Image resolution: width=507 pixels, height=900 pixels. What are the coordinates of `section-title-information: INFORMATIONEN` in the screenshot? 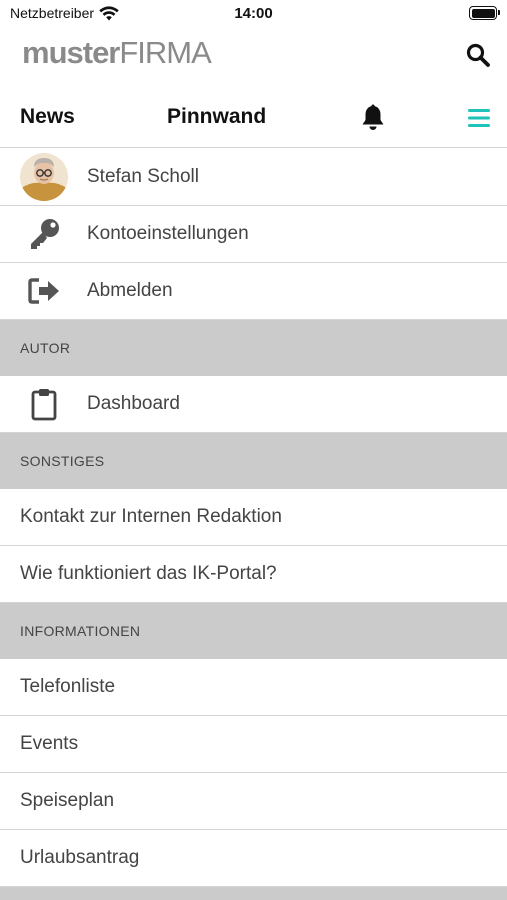 It's located at (80, 631).